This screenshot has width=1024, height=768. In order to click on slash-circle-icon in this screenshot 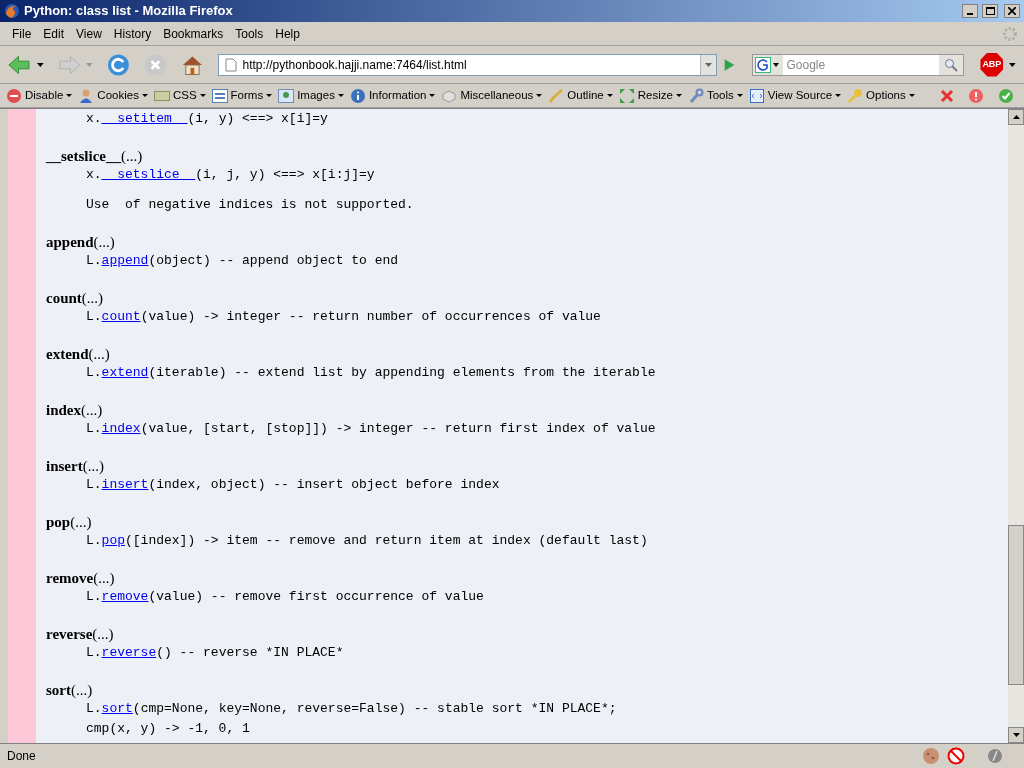, I will do `click(995, 756)`.